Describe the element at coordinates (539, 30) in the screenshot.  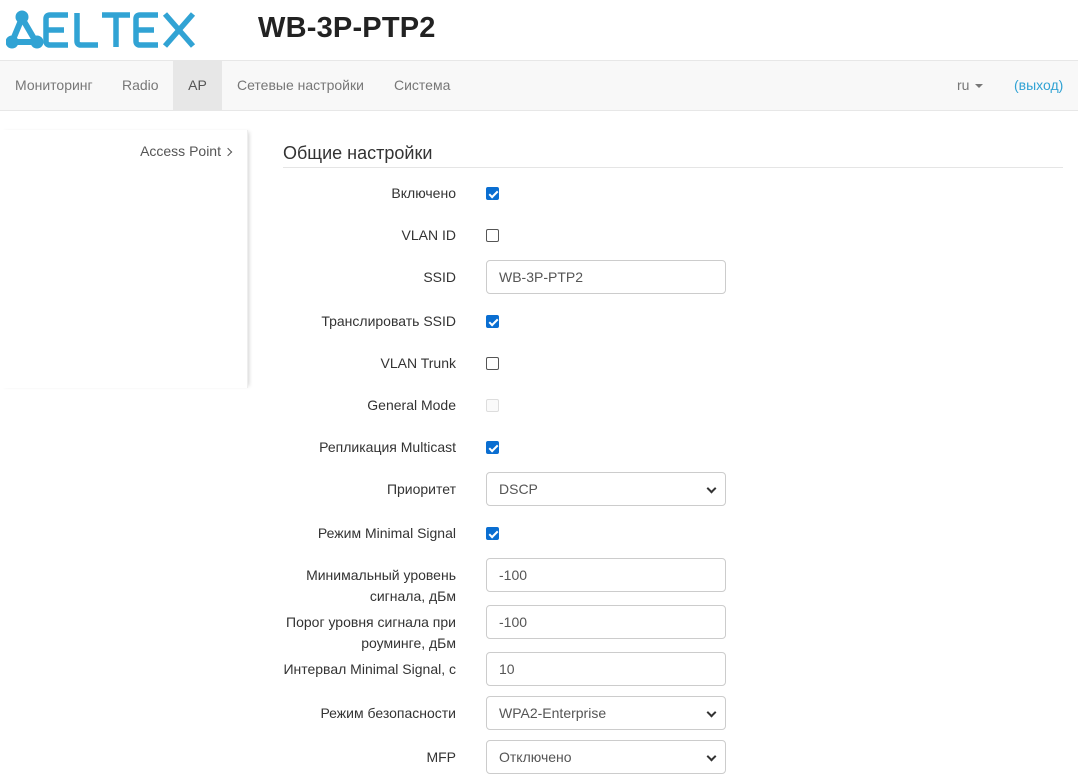
I see `header: WB-3P-PTP2` at that location.